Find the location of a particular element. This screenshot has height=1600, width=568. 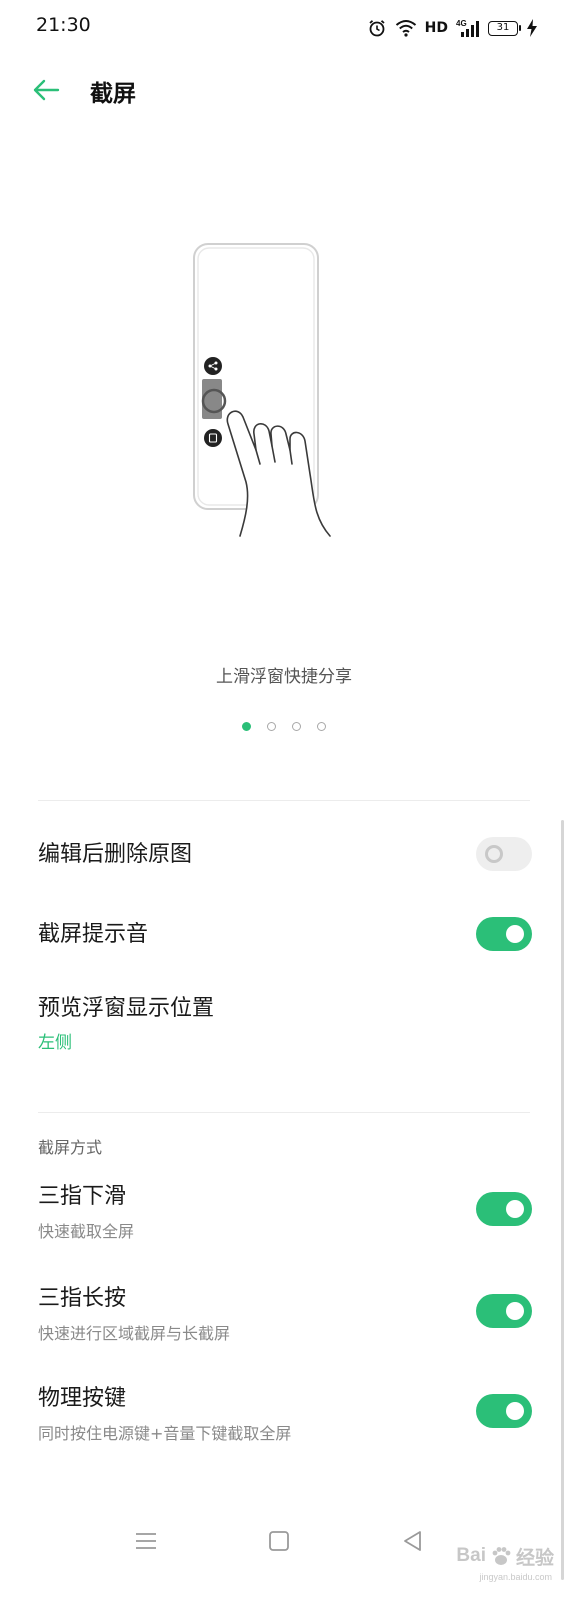

setting-preview-position: 预览浮窗显示位置 左侧 is located at coordinates (285, 1026).